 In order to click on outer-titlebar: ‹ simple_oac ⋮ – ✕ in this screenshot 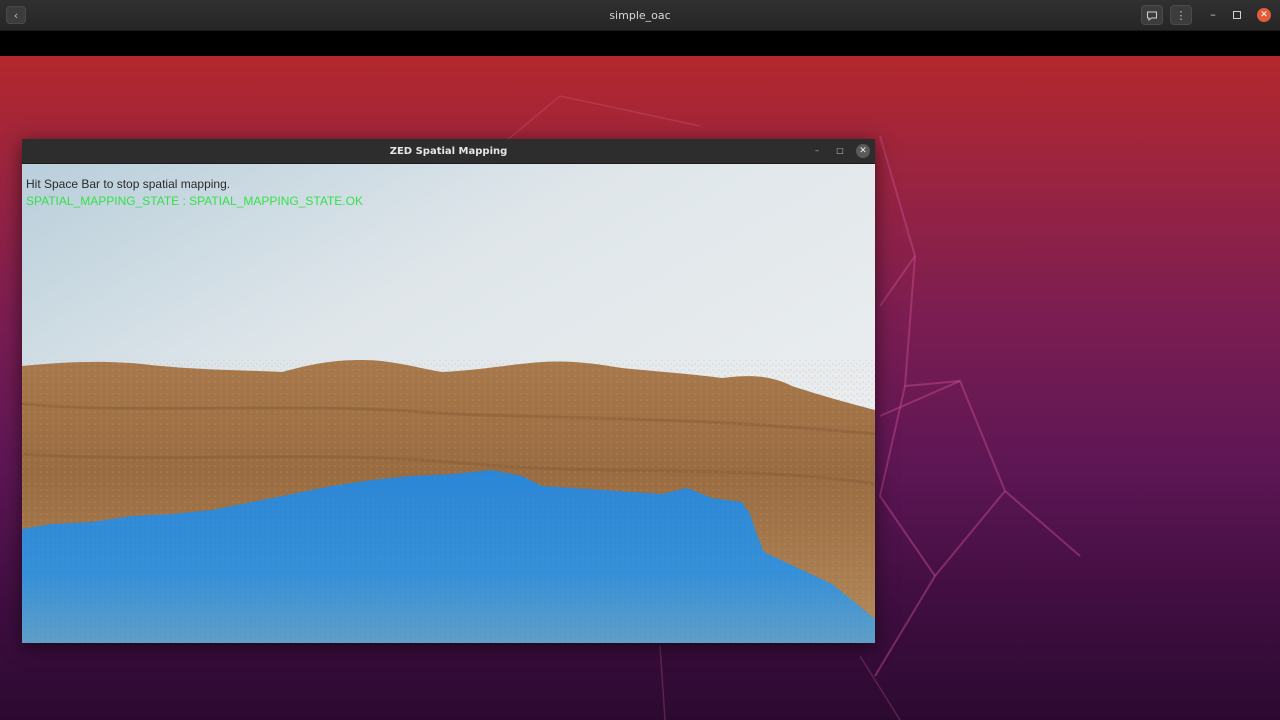, I will do `click(640, 15)`.